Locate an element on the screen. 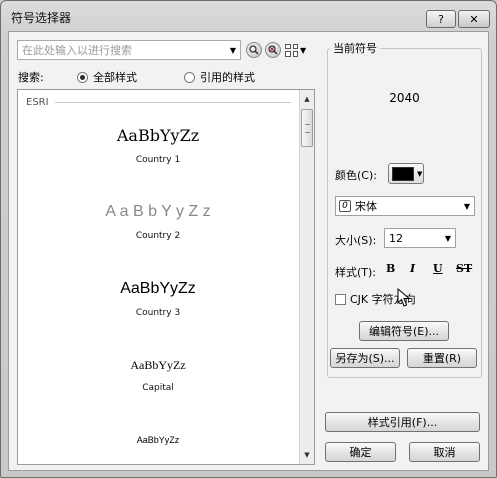 The height and width of the screenshot is (478, 497). symbol-name: Capital is located at coordinates (158, 388).